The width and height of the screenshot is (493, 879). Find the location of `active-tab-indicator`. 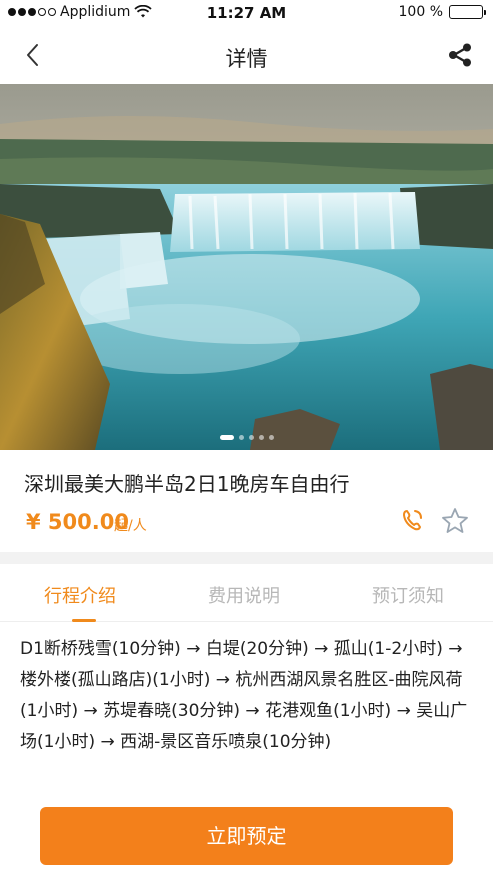

active-tab-indicator is located at coordinates (84, 620).